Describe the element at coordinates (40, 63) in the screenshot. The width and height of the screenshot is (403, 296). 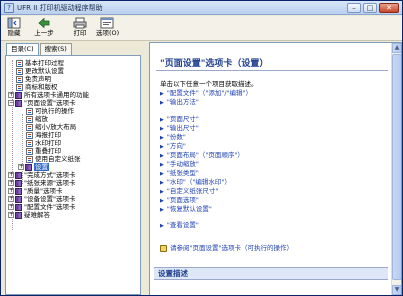
I see `tree-item: 基本打印过程` at that location.